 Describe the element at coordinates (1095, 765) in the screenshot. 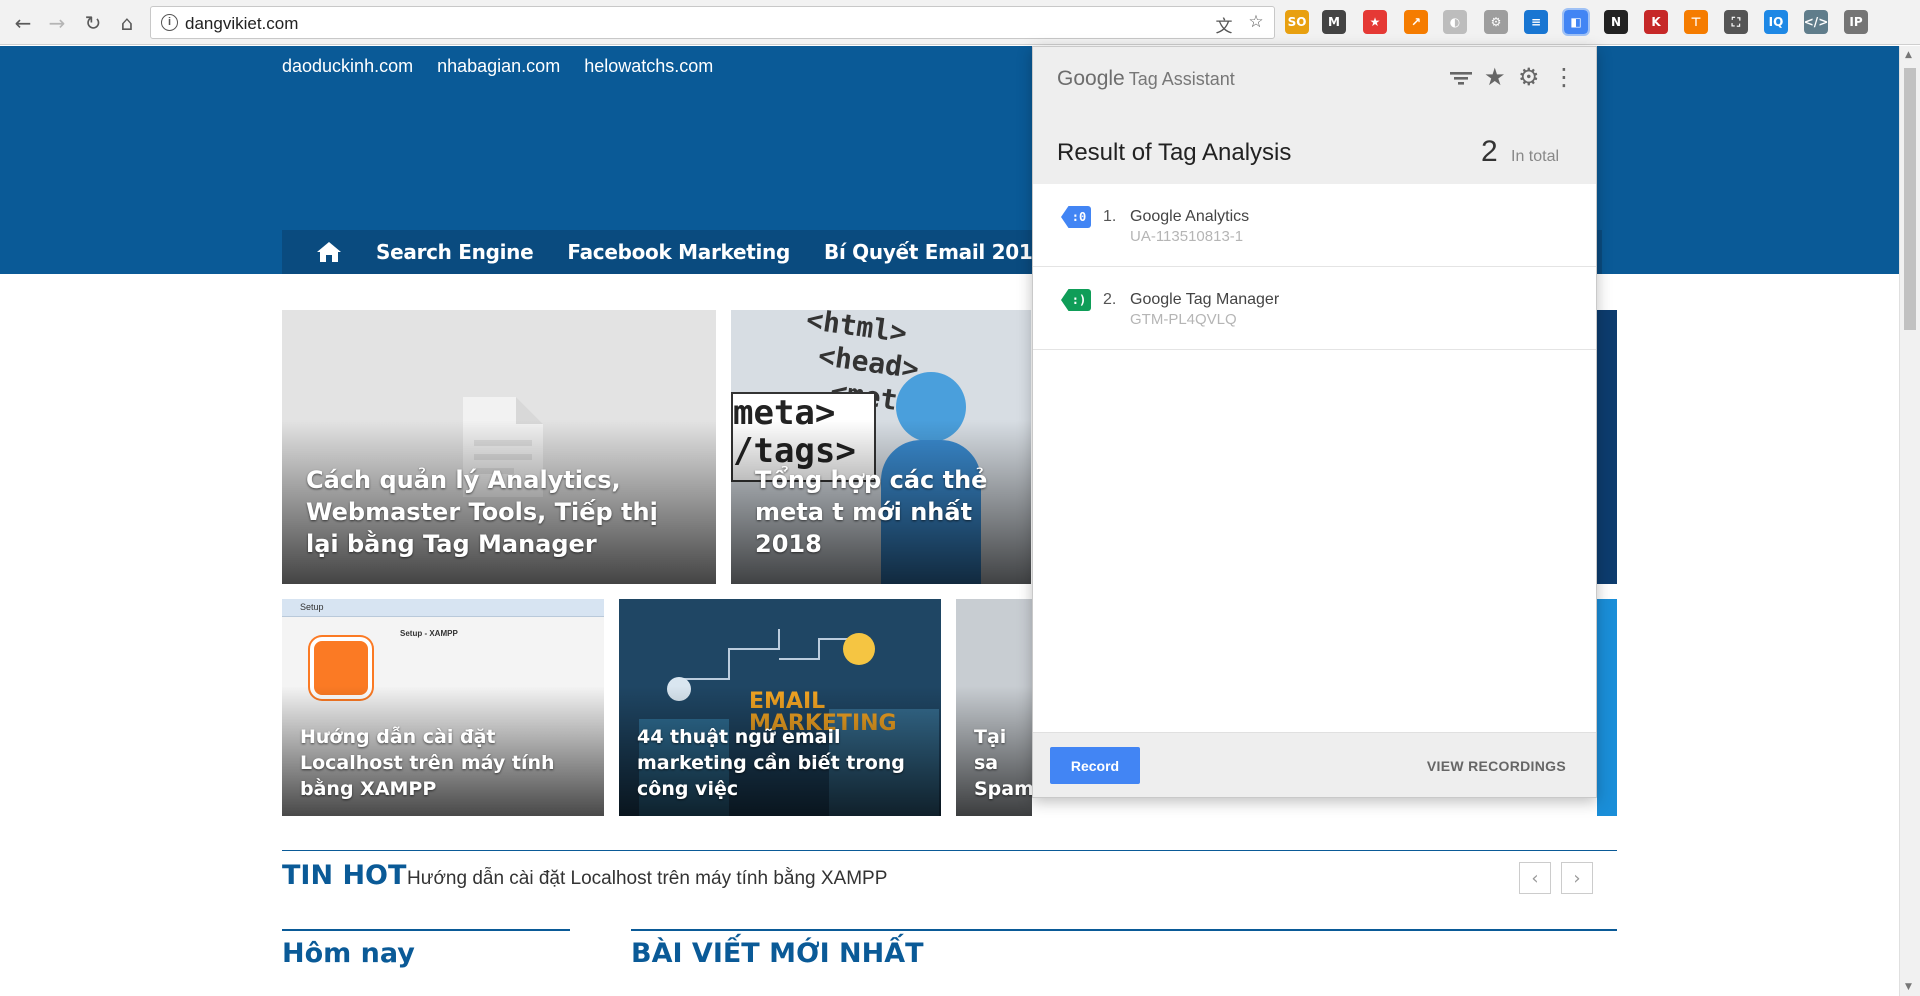

I see `record-button: Record` at that location.